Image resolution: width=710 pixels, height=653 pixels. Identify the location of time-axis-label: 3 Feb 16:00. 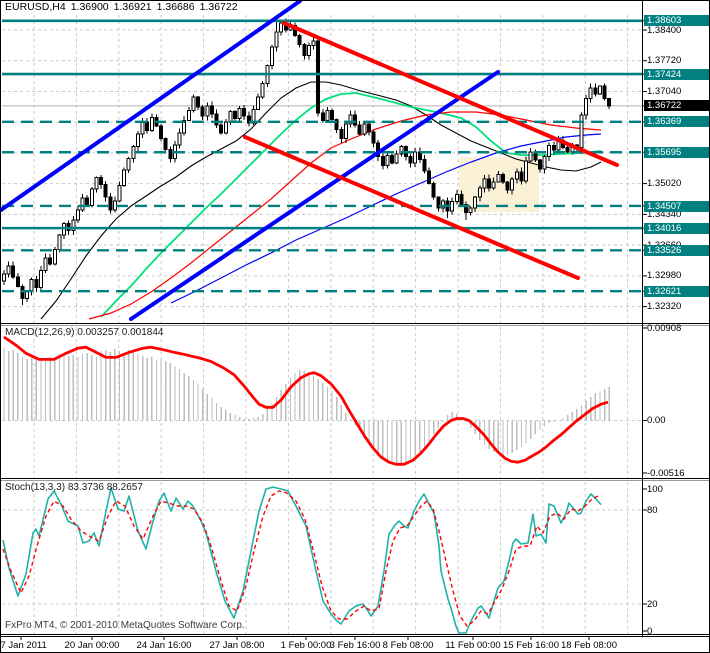
(355, 645).